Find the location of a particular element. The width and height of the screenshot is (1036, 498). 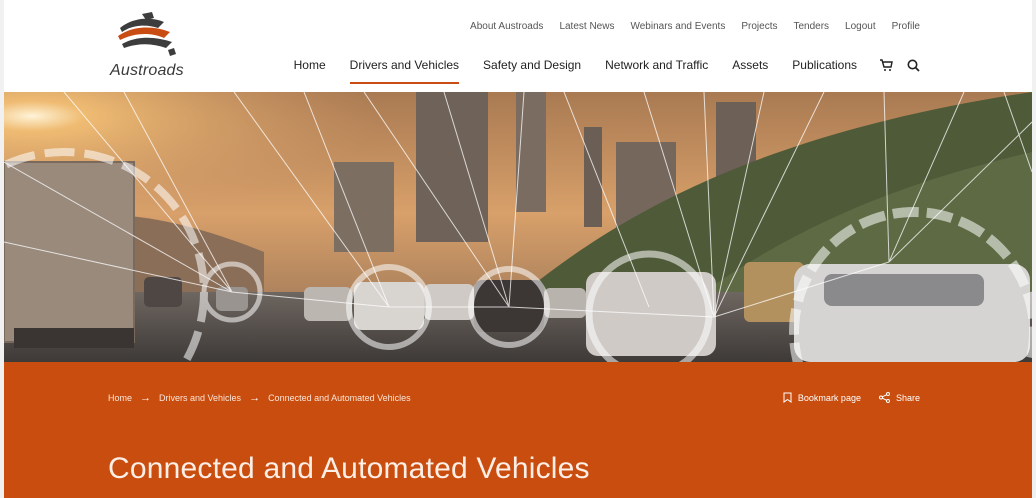

breadcrumb-drivers-and-vehicles: Drivers and Vehicles is located at coordinates (200, 398).